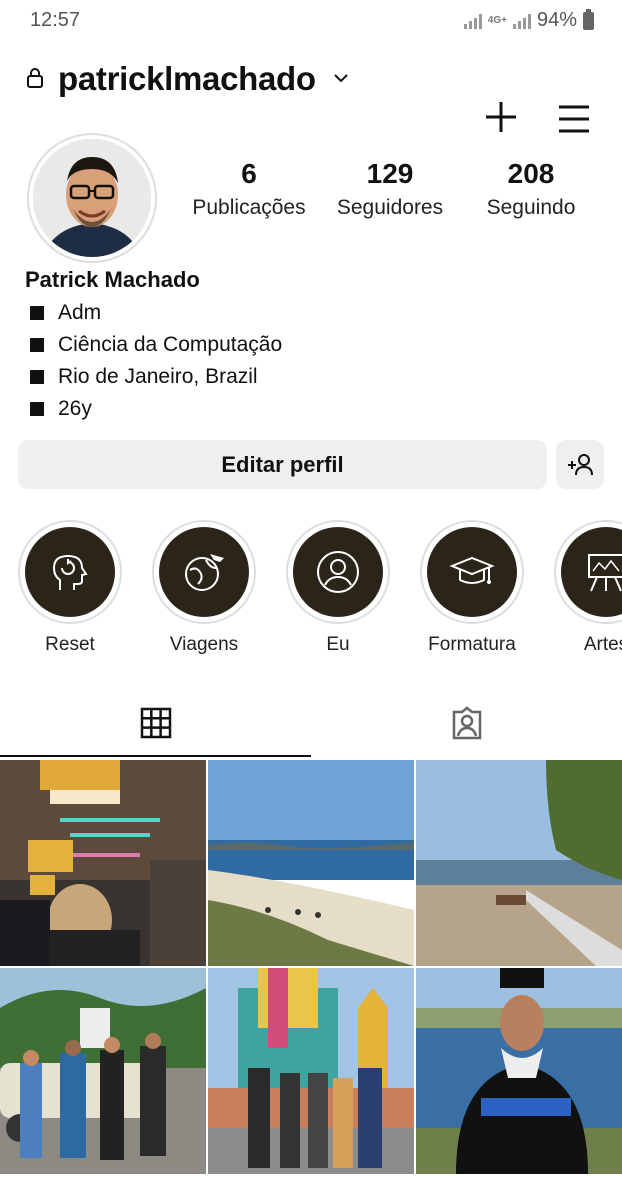  I want to click on status-bar: 12:57 4G+ 94%, so click(311, 20).